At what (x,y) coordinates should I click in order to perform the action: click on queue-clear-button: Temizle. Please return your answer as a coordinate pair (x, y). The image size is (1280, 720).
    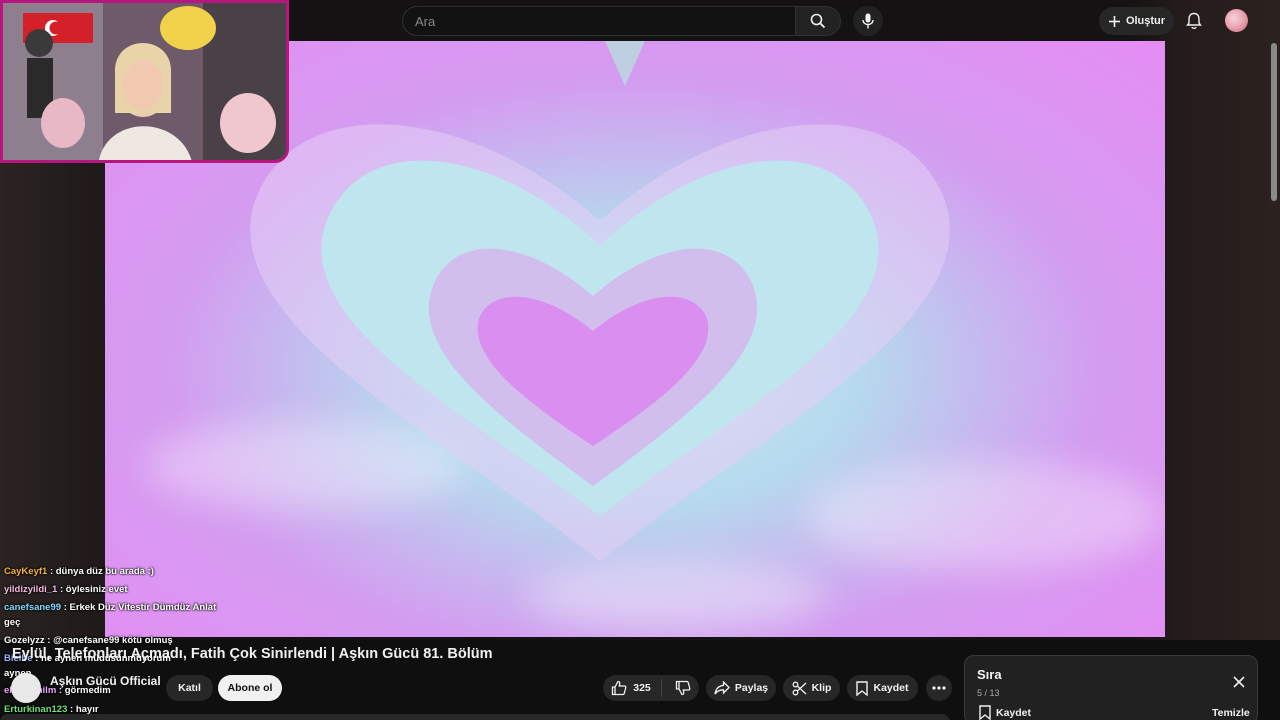
    Looking at the image, I should click on (1231, 713).